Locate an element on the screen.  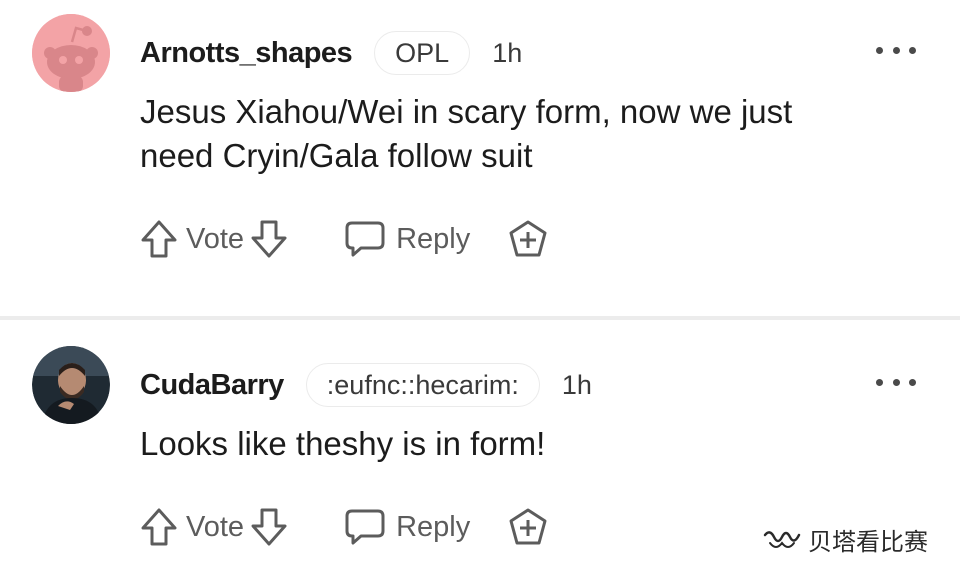
username: Arnotts_shapes is located at coordinates (246, 53).